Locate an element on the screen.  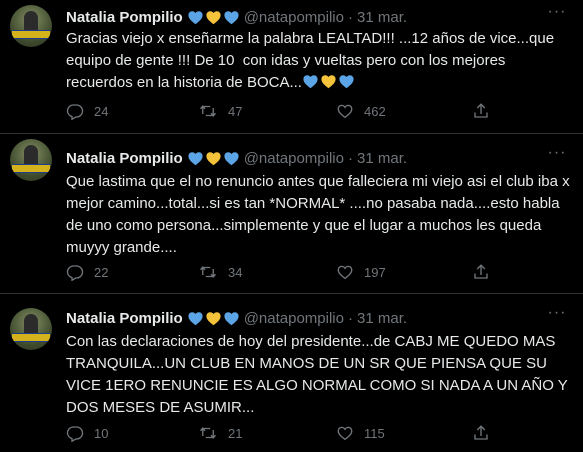
retweet-count: 47 is located at coordinates (235, 111).